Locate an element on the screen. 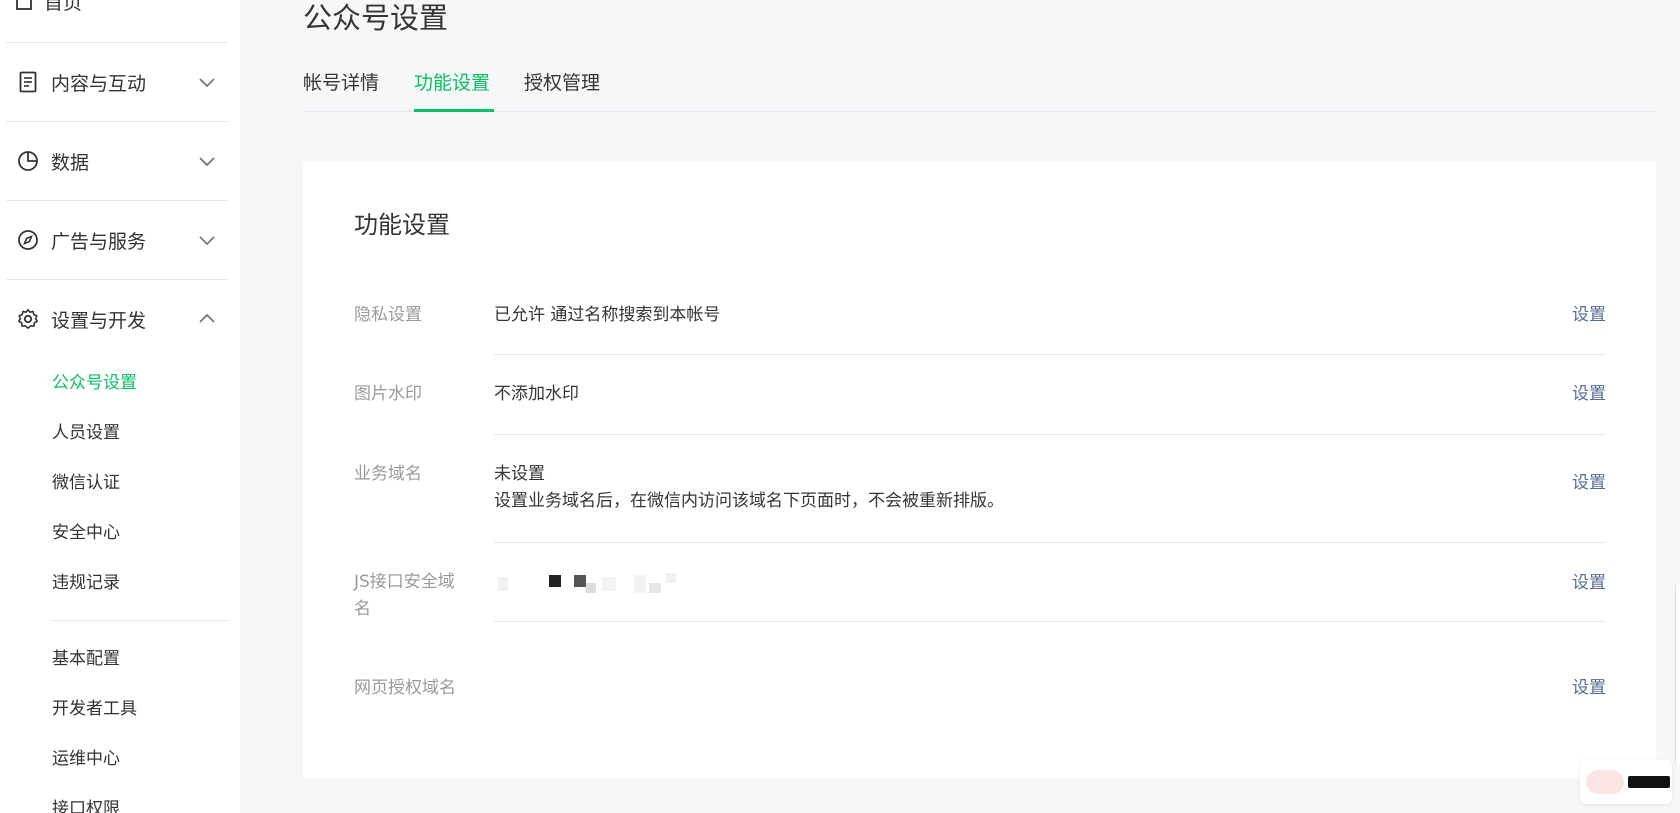 Image resolution: width=1680 pixels, height=813 pixels. sidebar-item-home-label: 首页 is located at coordinates (63, 7).